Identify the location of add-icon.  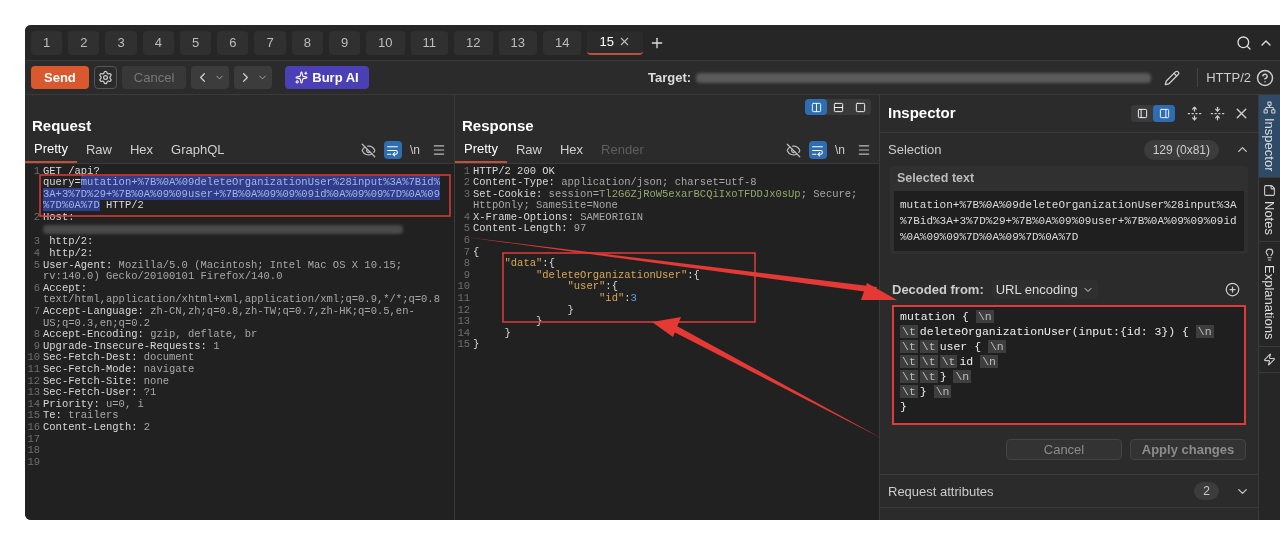
(1232, 289).